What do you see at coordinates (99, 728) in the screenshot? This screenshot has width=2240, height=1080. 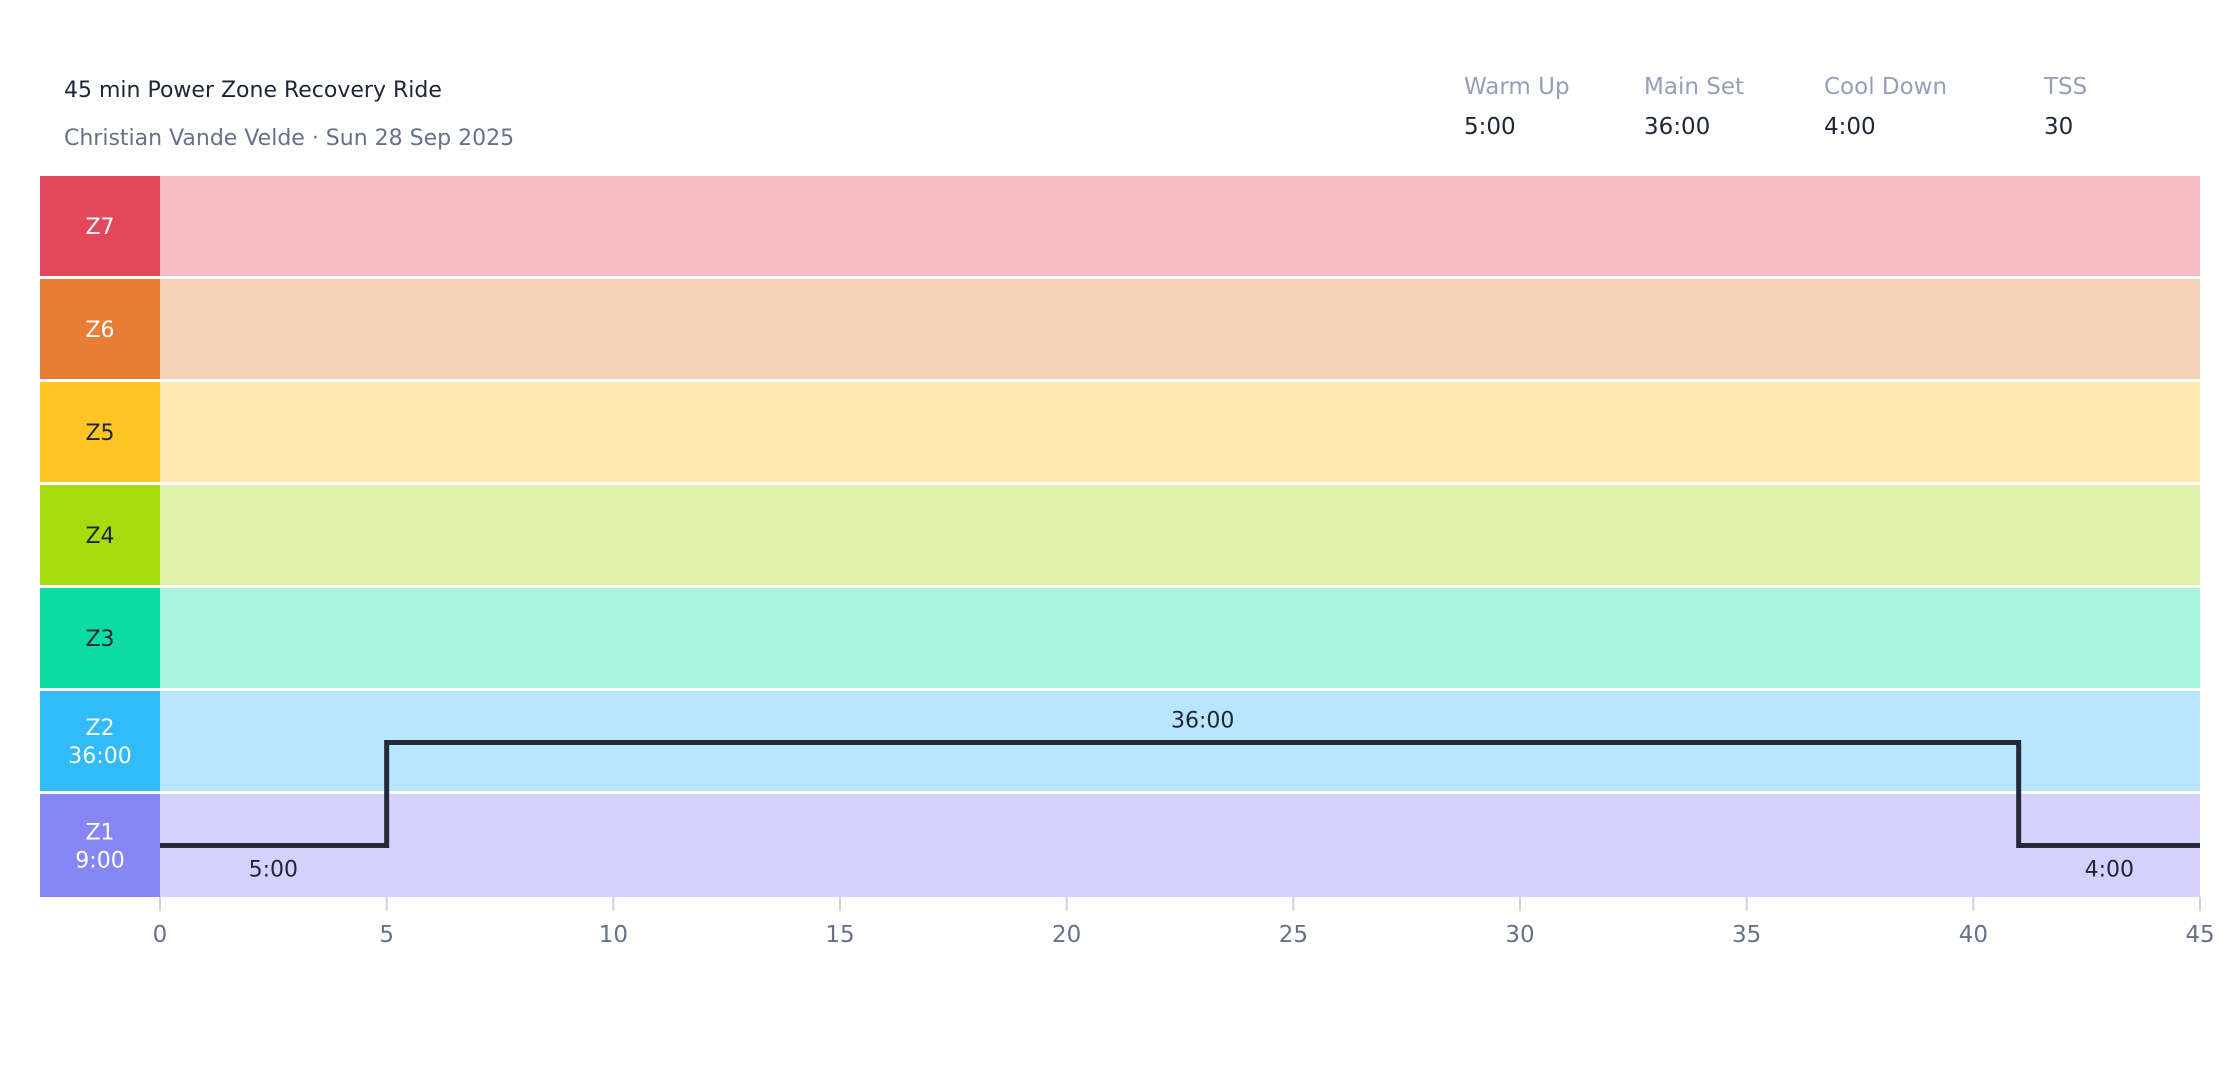 I see `zone-label: Z2` at bounding box center [99, 728].